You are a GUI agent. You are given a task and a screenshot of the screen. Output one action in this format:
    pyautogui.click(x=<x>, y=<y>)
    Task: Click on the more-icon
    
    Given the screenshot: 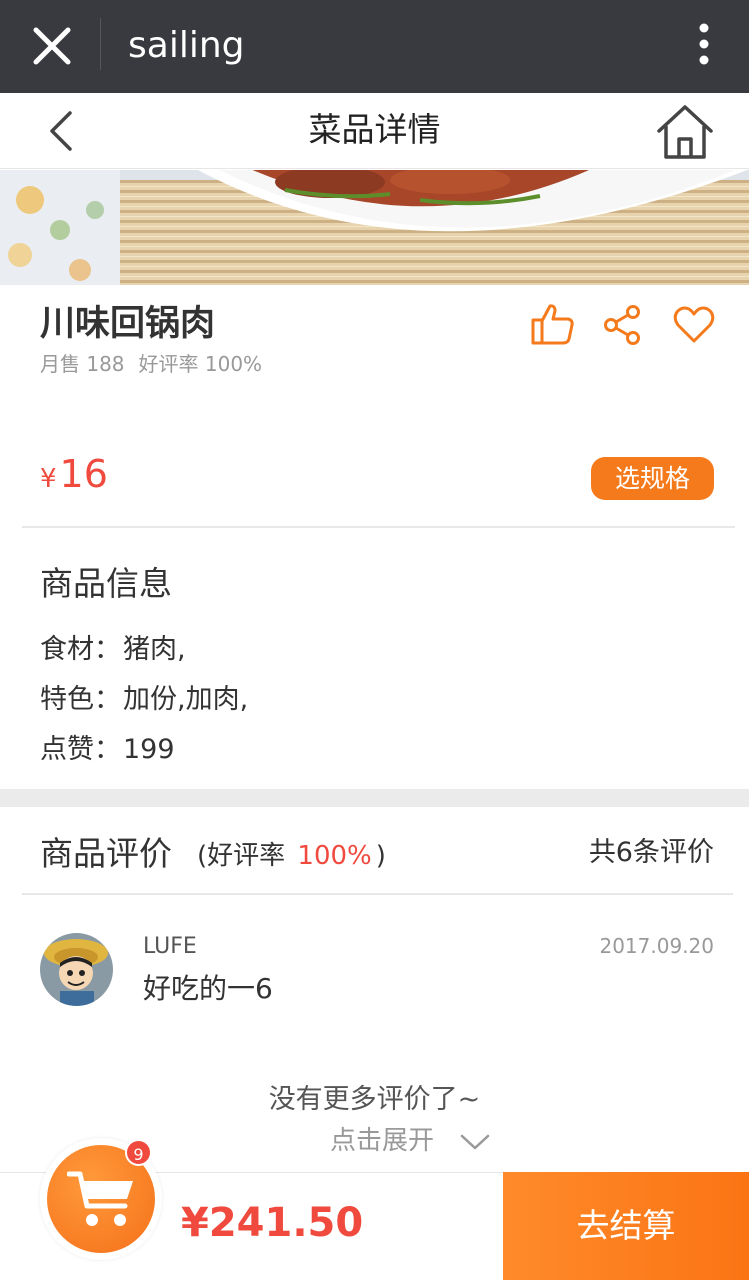 What is the action you would take?
    pyautogui.click(x=704, y=44)
    